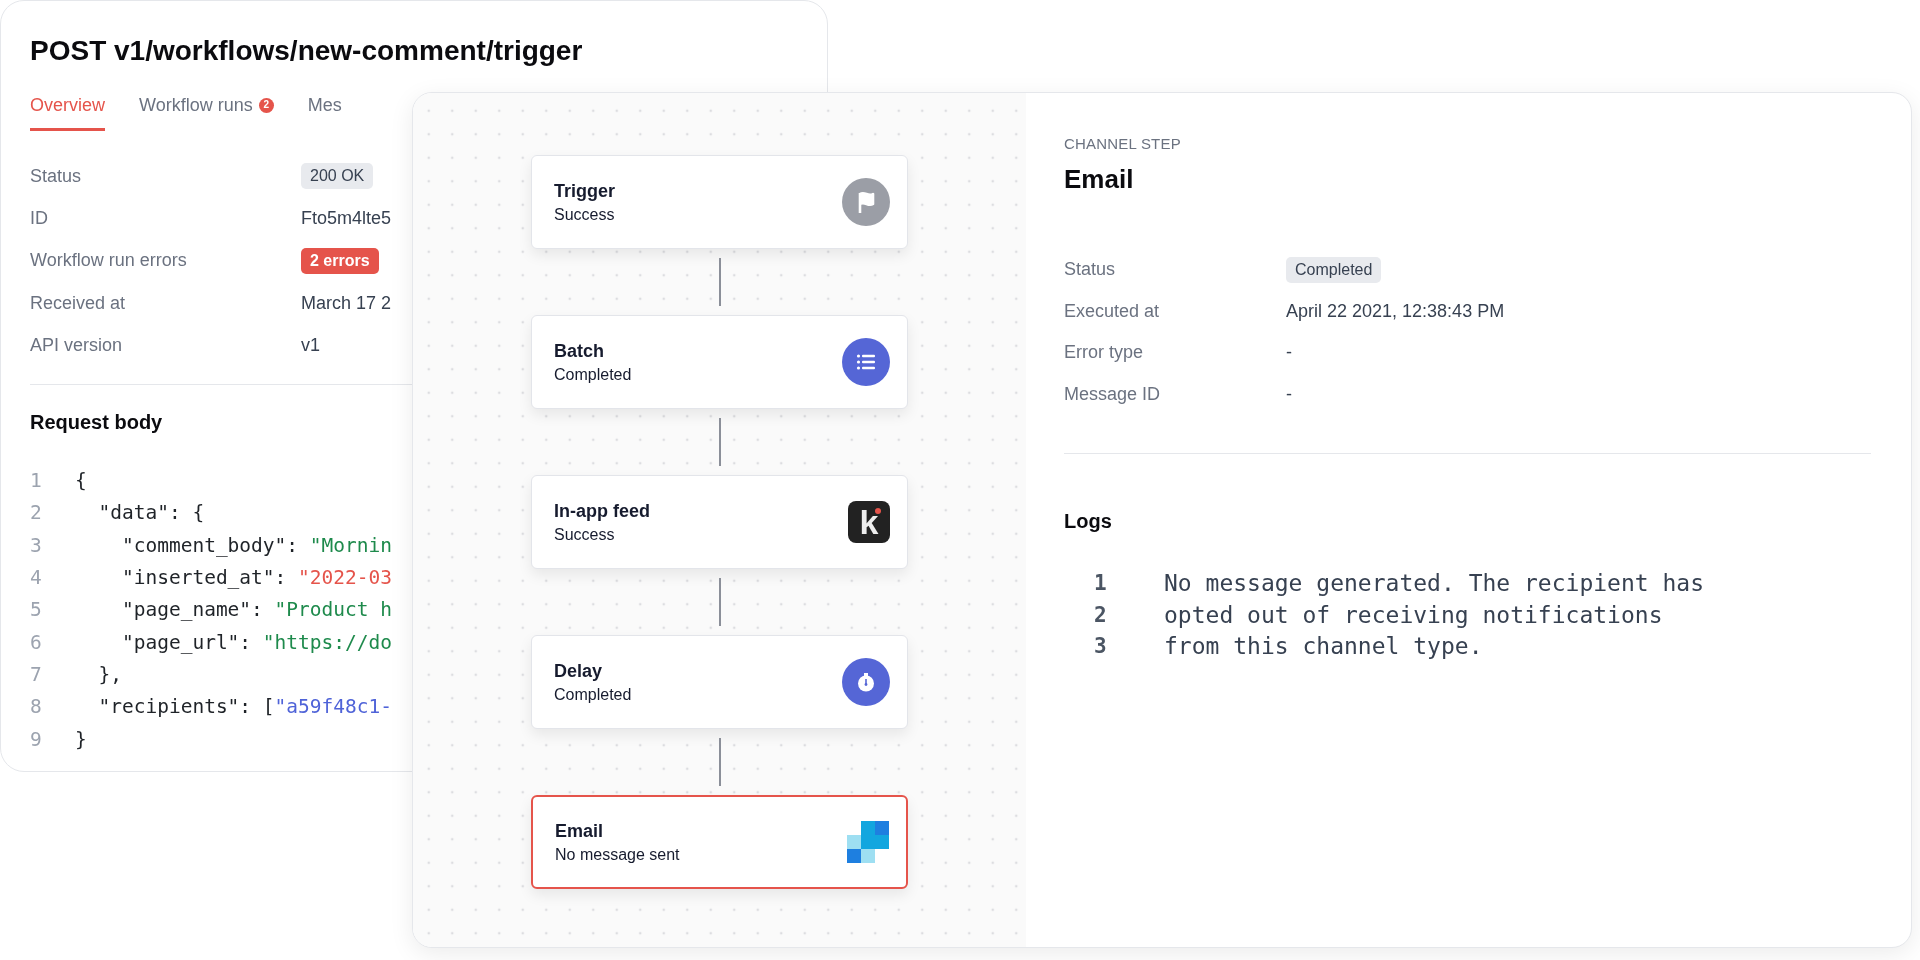  I want to click on step-title: Batch, so click(579, 351).